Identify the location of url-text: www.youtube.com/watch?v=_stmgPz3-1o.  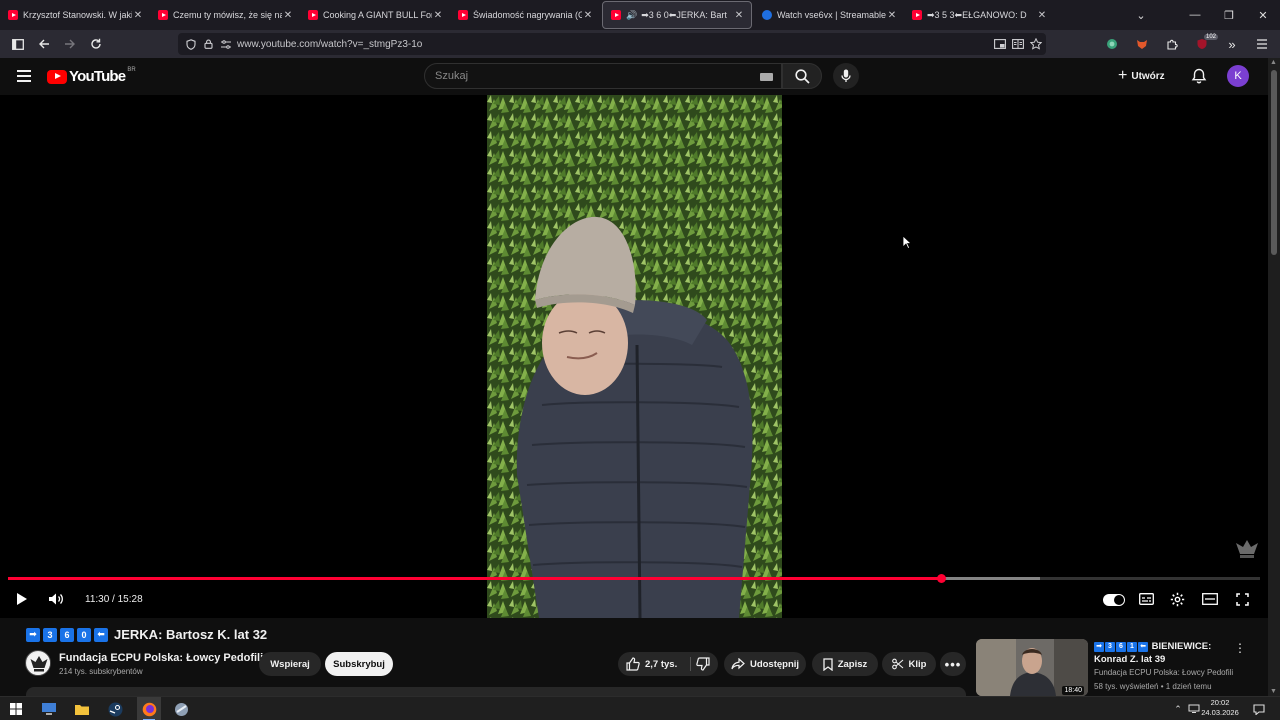
(329, 44).